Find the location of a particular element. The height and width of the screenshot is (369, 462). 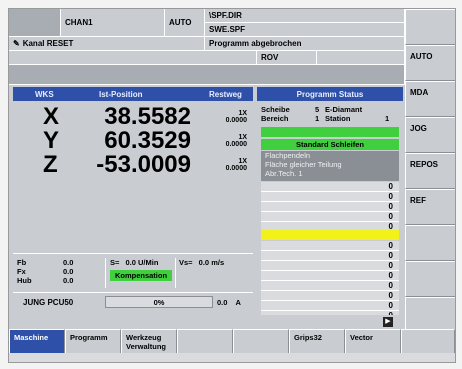

axis-value-z: -53.0009 is located at coordinates (143, 164).